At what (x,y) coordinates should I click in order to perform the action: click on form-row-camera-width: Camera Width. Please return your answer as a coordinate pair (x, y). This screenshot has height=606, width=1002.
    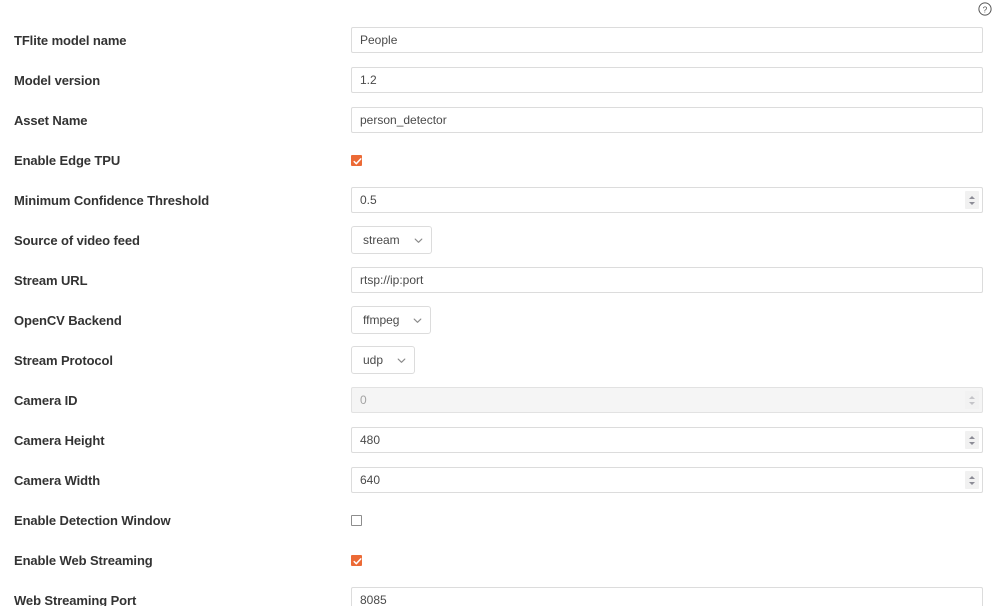
    Looking at the image, I should click on (501, 480).